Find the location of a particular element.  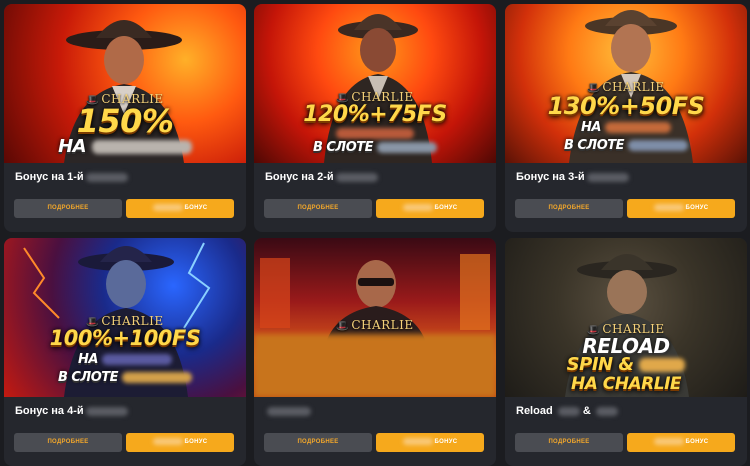

blurred-promo is located at coordinates (375, 365).